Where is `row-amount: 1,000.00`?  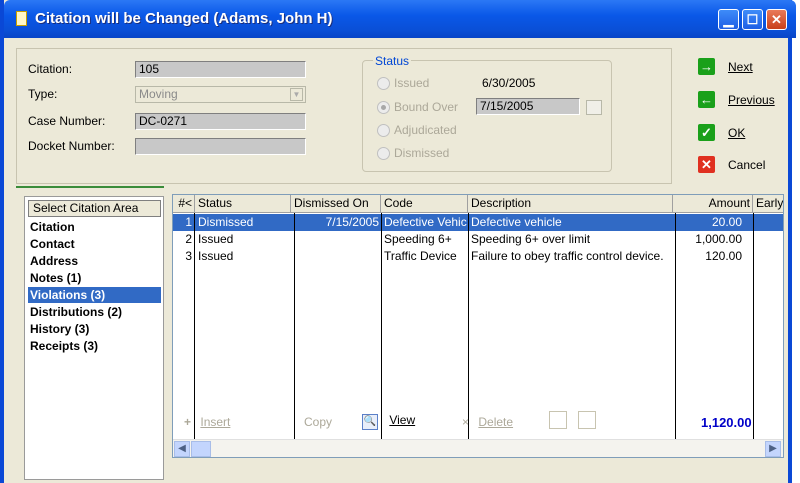 row-amount: 1,000.00 is located at coordinates (718, 239).